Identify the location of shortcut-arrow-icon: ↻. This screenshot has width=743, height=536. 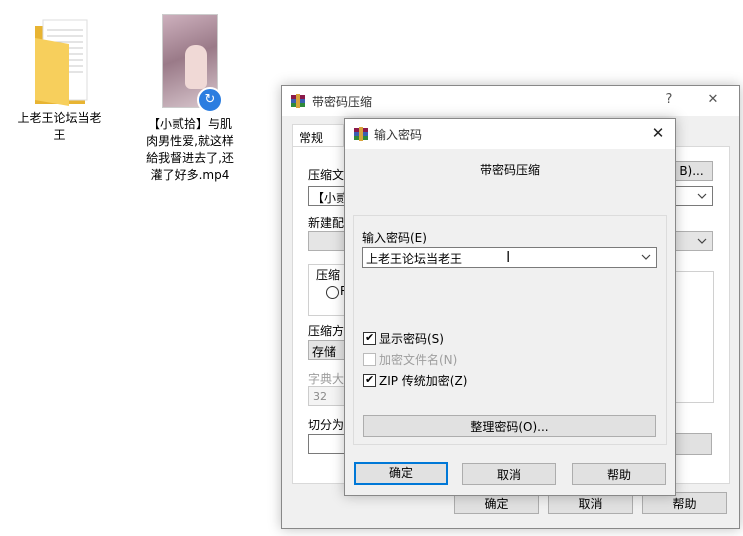
(210, 100).